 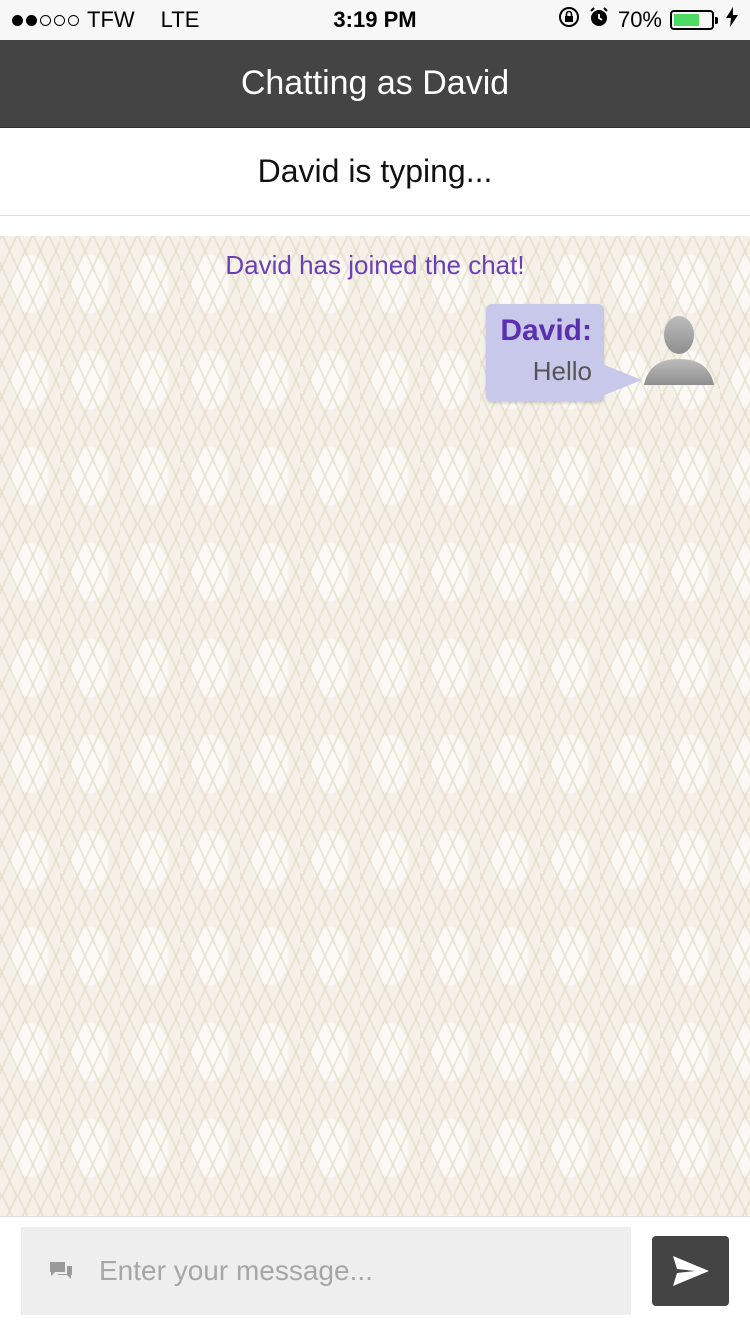 What do you see at coordinates (732, 20) in the screenshot?
I see `charging-bolt-icon` at bounding box center [732, 20].